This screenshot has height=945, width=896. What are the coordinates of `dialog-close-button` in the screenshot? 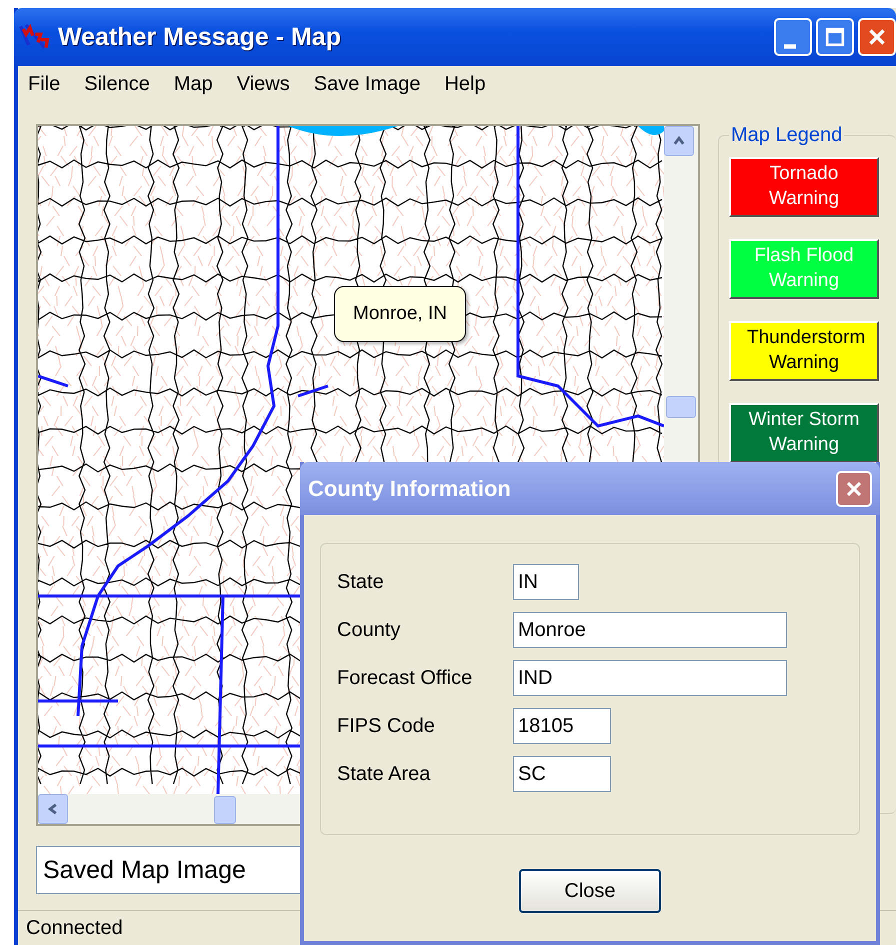 It's located at (854, 488).